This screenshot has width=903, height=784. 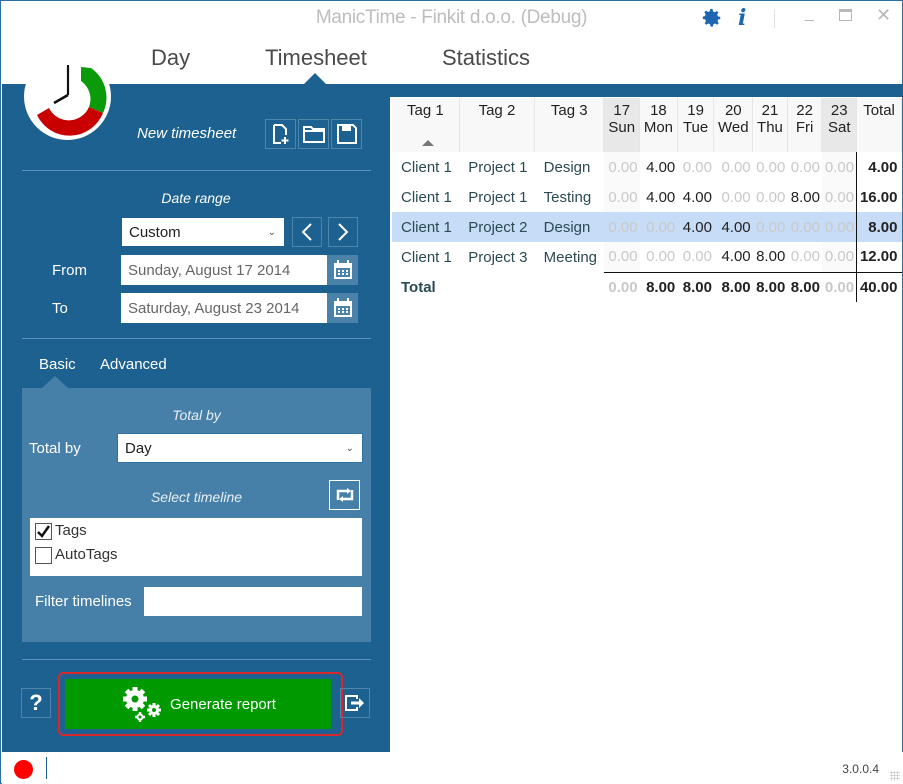 What do you see at coordinates (569, 125) in the screenshot?
I see `column-header-tag3: Tag 3` at bounding box center [569, 125].